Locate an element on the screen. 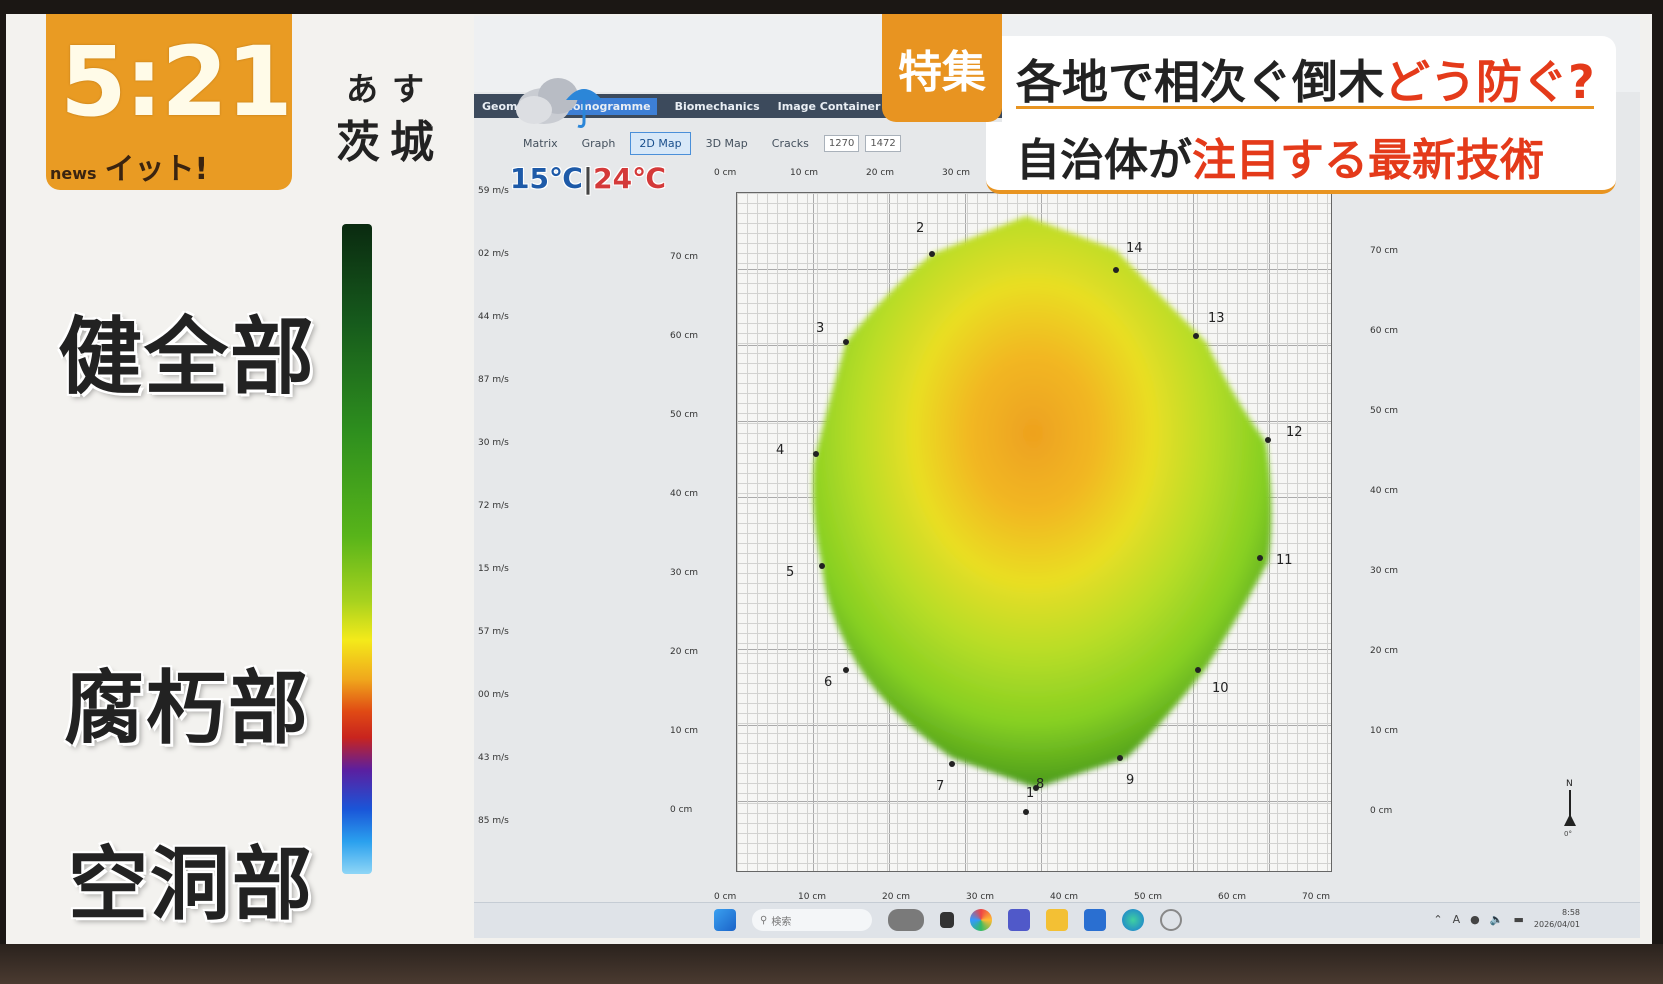 The height and width of the screenshot is (984, 1663). top-axis-tick: 0 cm is located at coordinates (725, 173).